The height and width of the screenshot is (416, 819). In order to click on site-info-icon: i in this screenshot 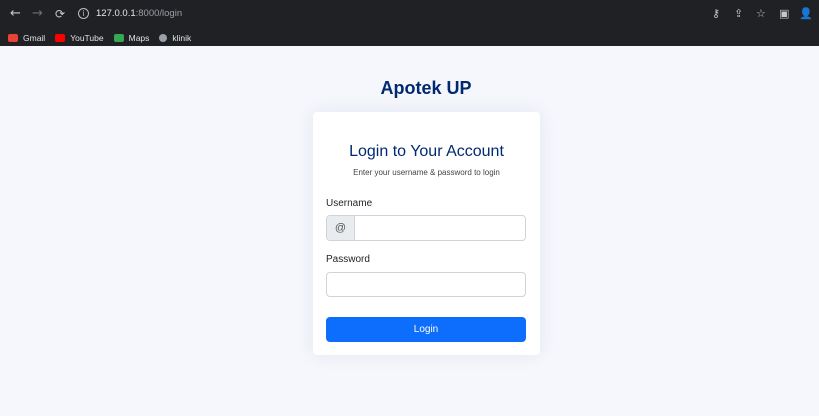, I will do `click(83, 13)`.